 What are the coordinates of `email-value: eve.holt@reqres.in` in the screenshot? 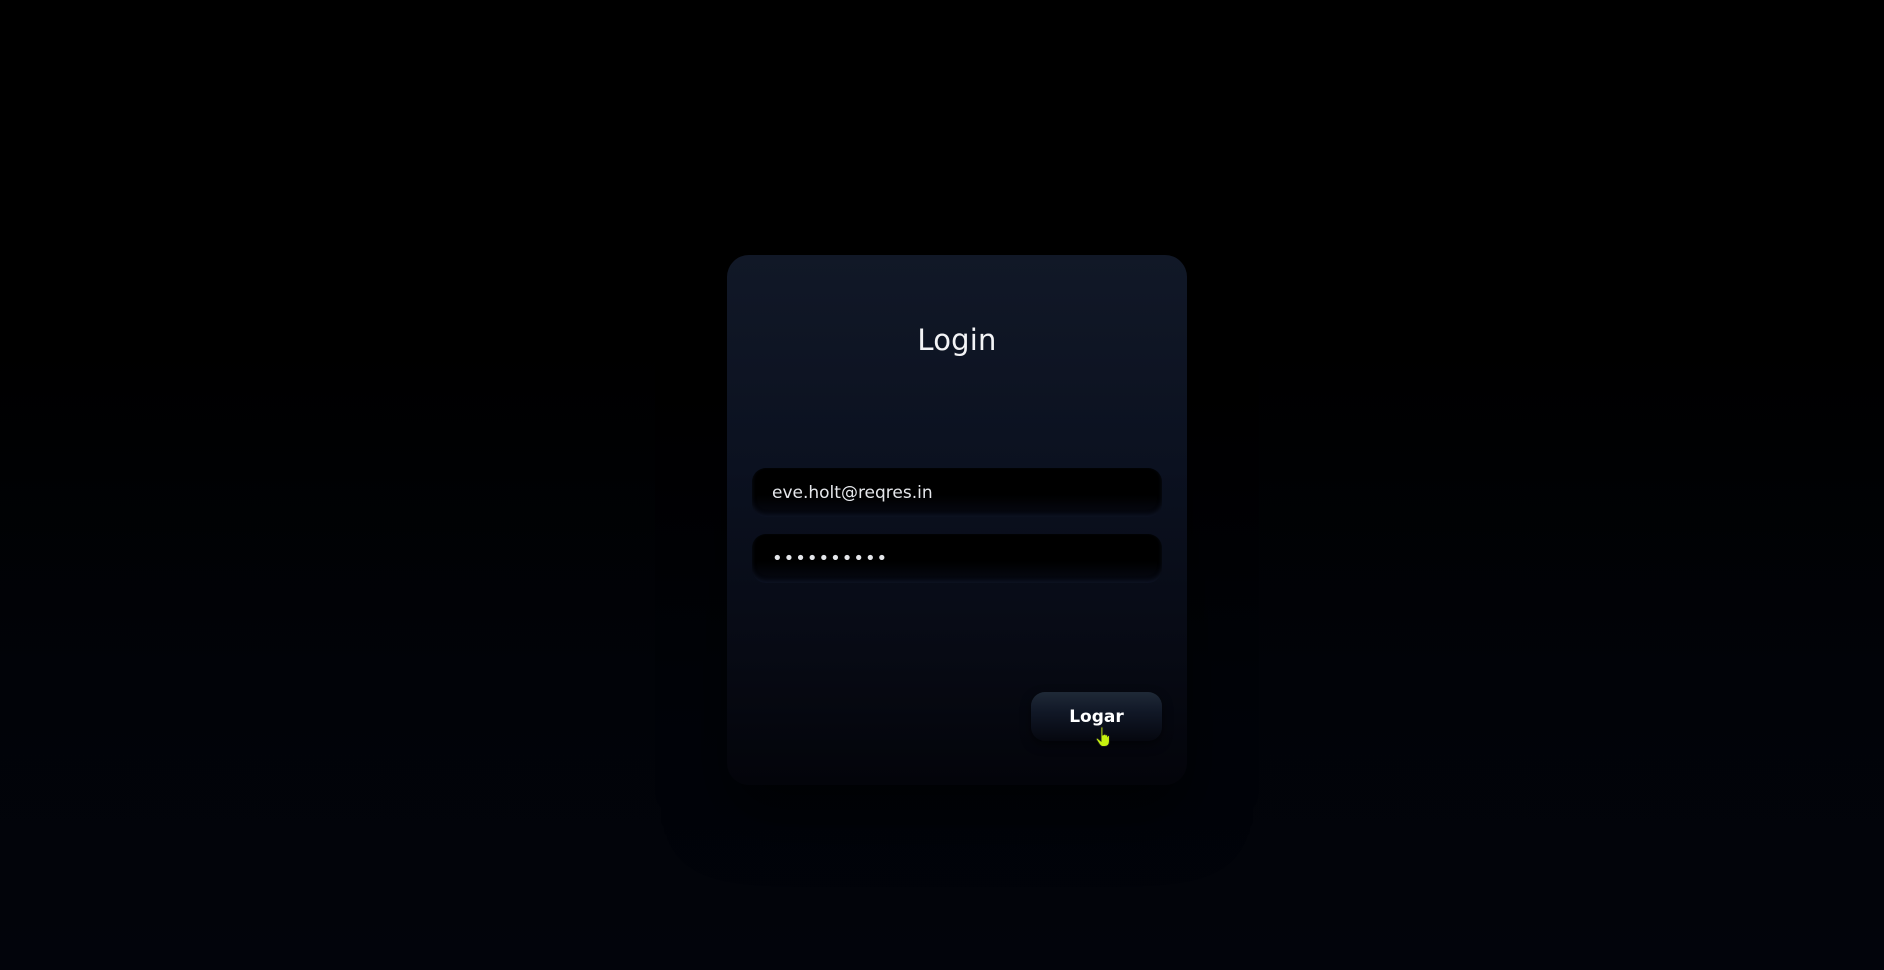 It's located at (852, 492).